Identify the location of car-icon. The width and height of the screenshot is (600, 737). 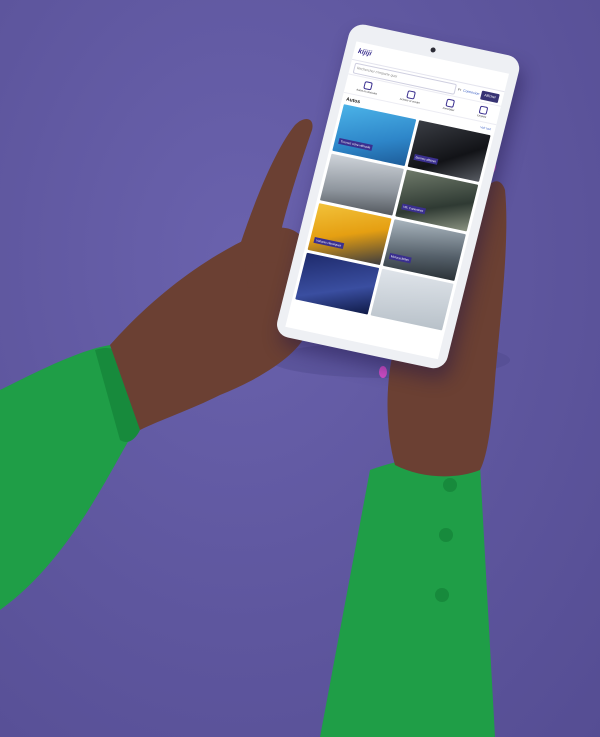
(368, 86).